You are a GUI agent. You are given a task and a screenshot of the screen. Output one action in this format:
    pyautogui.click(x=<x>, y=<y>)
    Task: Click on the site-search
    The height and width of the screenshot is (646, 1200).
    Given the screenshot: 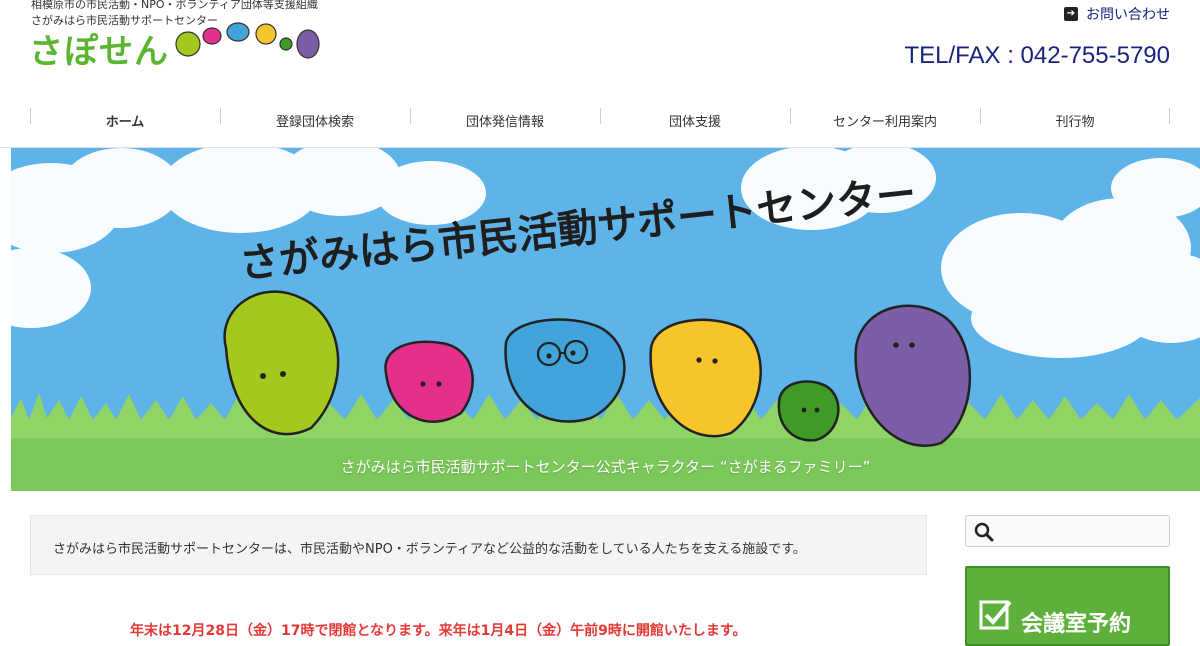 What is the action you would take?
    pyautogui.click(x=1067, y=531)
    